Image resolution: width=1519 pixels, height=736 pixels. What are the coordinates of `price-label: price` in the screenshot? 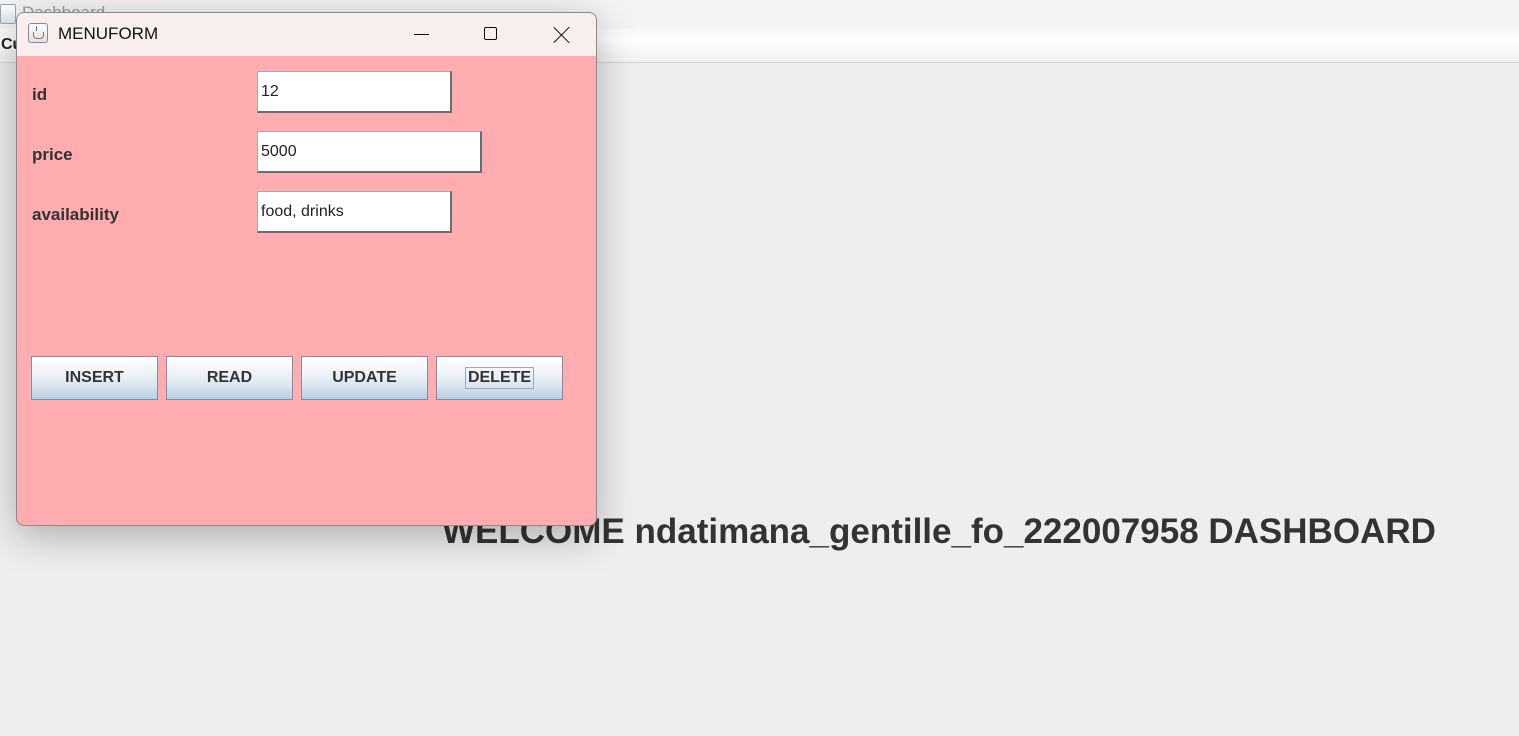 It's located at (52, 154).